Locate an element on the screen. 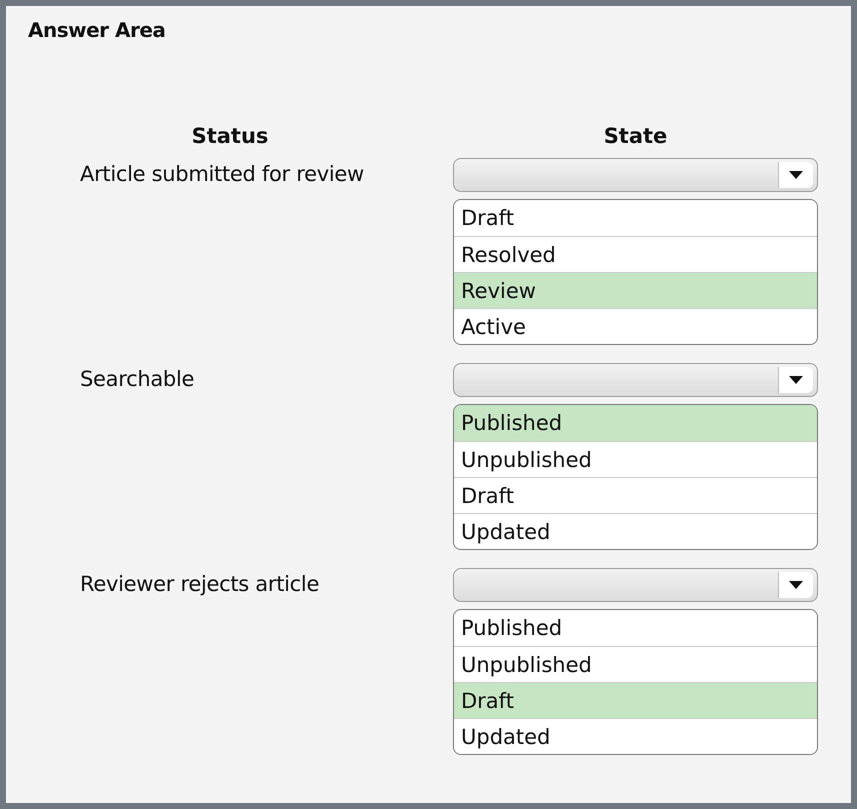  option-item: Active is located at coordinates (635, 326).